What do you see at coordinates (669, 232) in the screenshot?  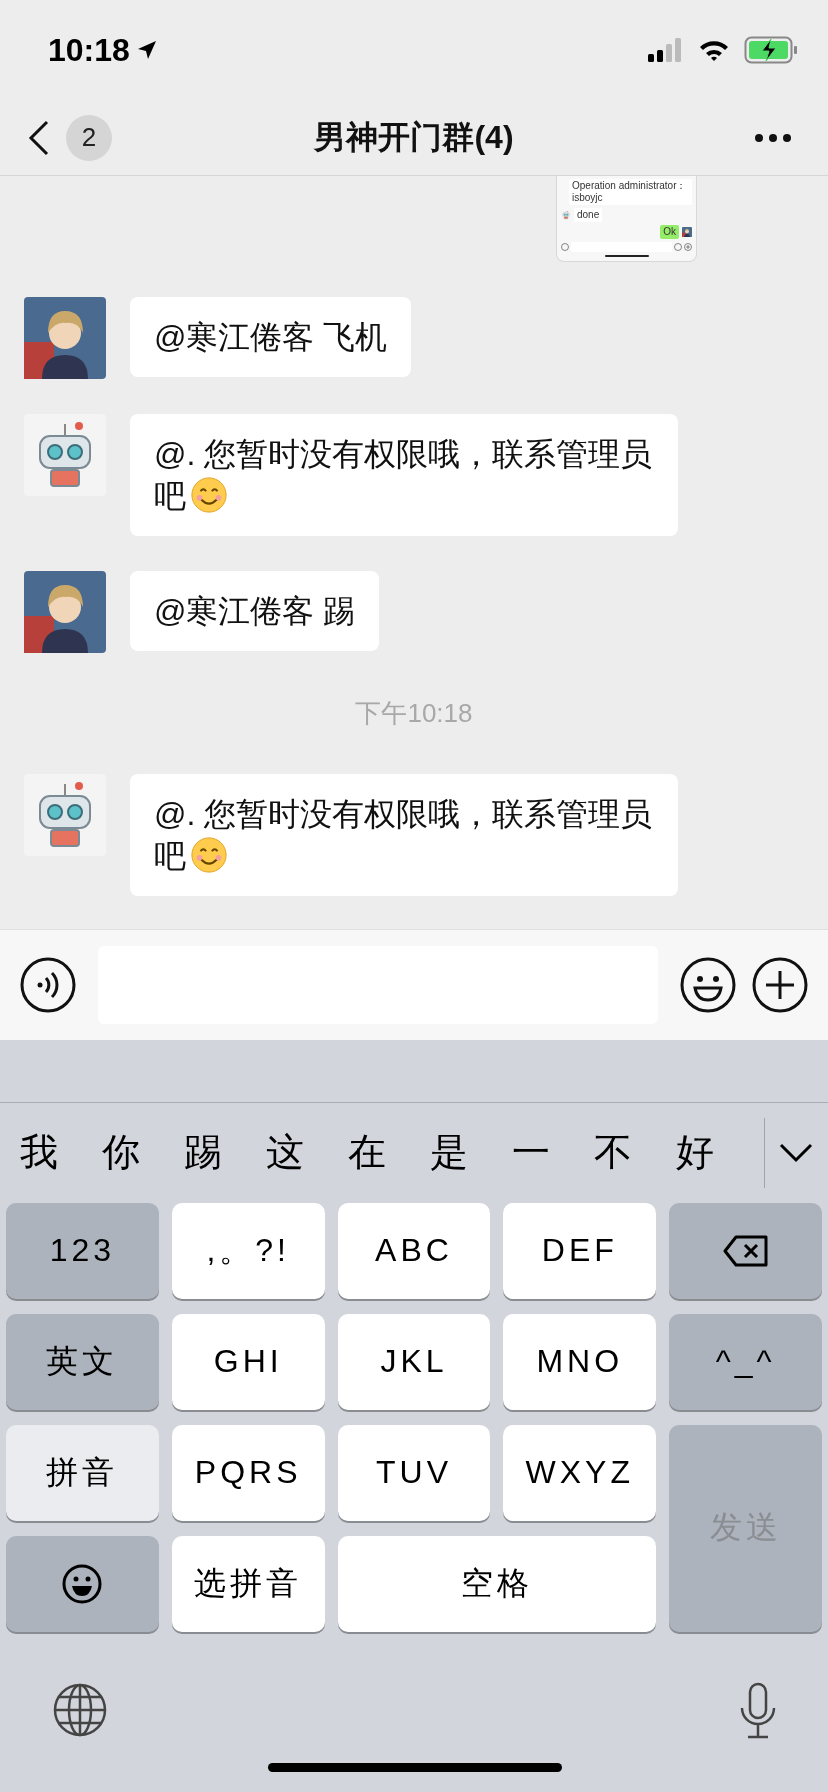 I see `message-bubble: Ok` at bounding box center [669, 232].